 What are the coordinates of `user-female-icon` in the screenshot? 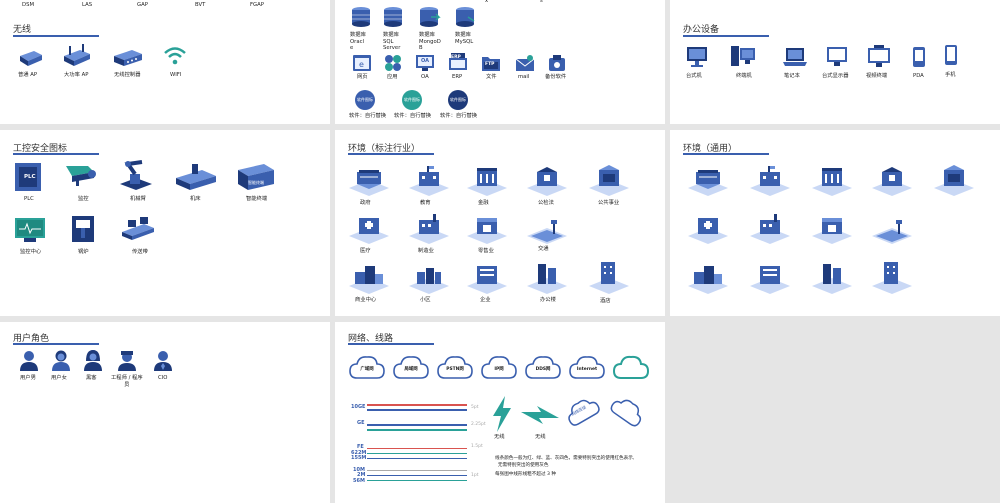 It's located at (61, 360).